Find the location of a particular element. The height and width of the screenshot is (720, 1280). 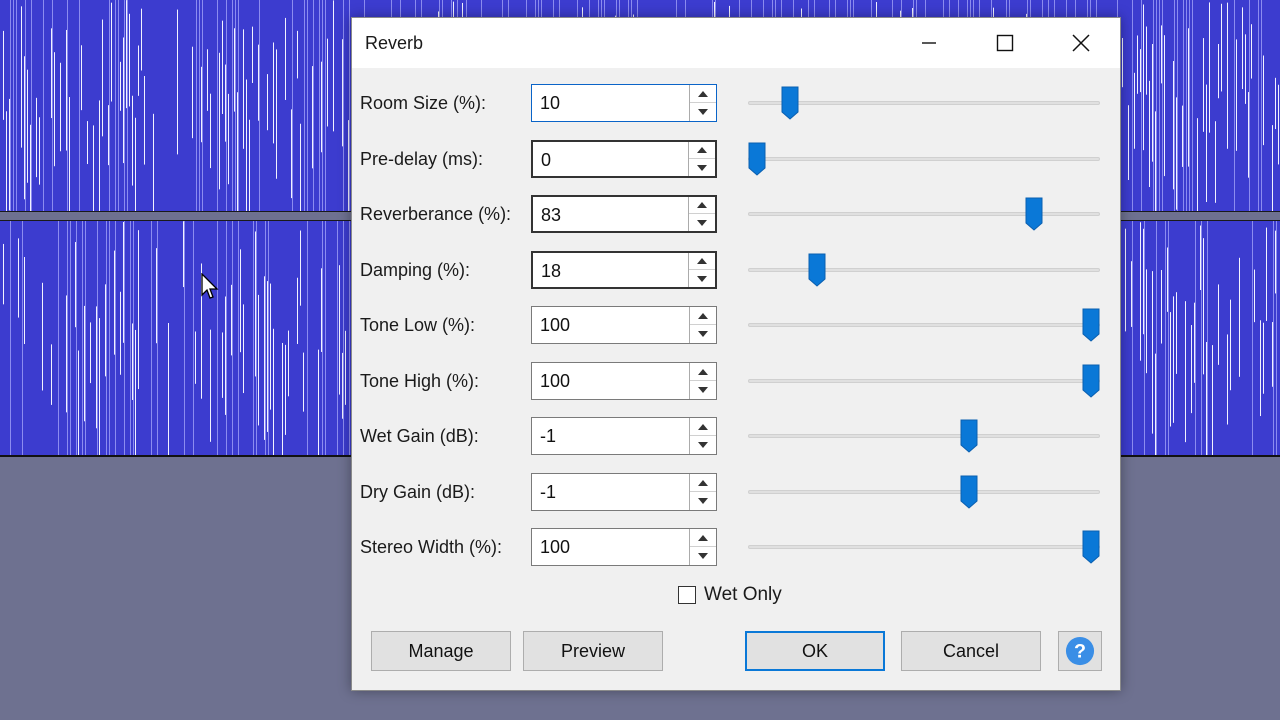

preview-button: Preview is located at coordinates (593, 651).